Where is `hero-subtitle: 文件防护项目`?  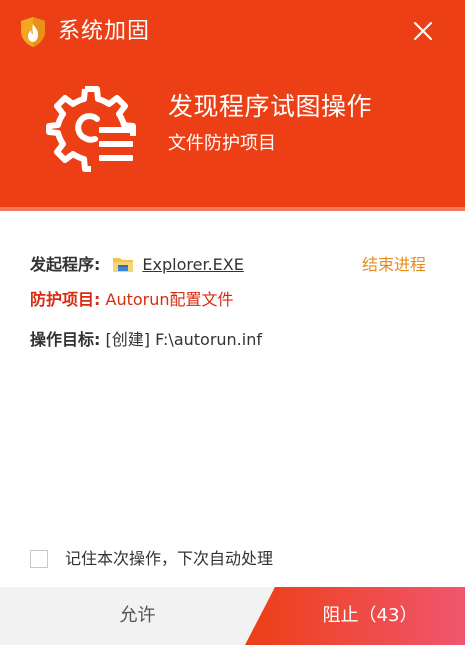 hero-subtitle: 文件防护项目 is located at coordinates (222, 143).